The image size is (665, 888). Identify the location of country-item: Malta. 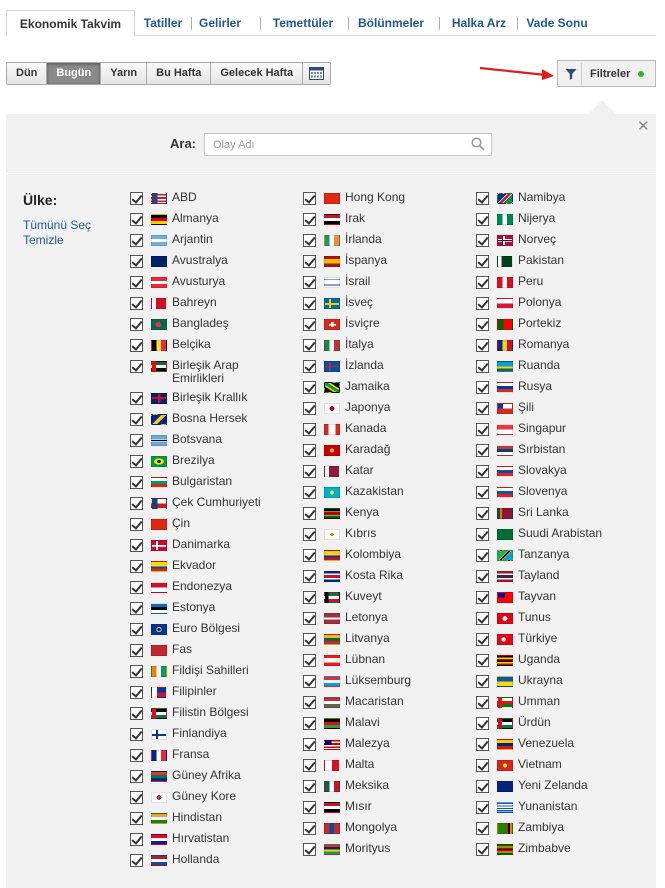
(380, 765).